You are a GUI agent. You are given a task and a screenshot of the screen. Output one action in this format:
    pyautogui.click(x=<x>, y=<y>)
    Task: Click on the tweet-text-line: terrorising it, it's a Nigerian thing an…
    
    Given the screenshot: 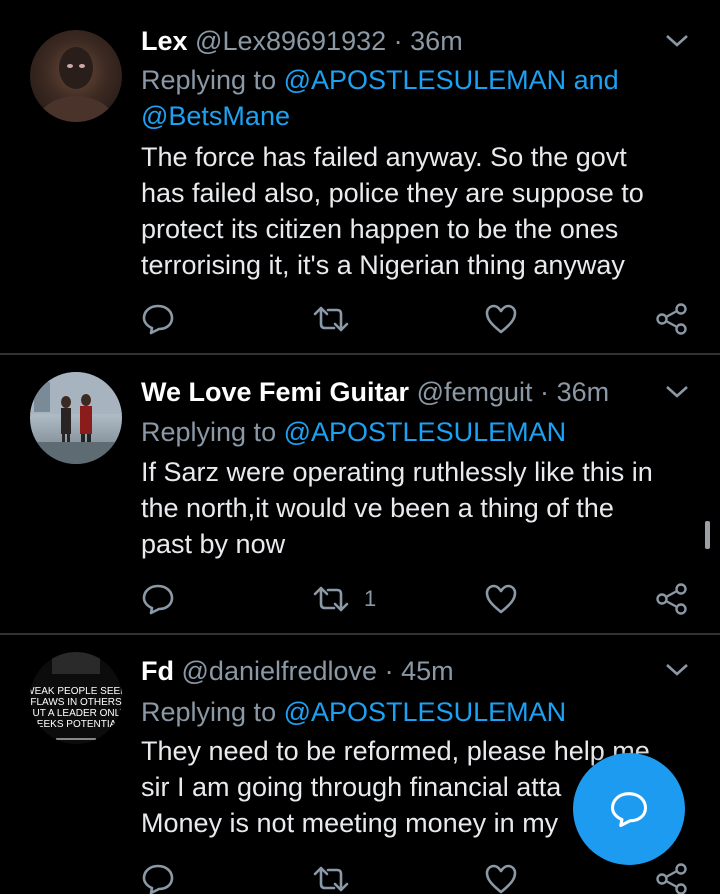 What is the action you would take?
    pyautogui.click(x=383, y=265)
    